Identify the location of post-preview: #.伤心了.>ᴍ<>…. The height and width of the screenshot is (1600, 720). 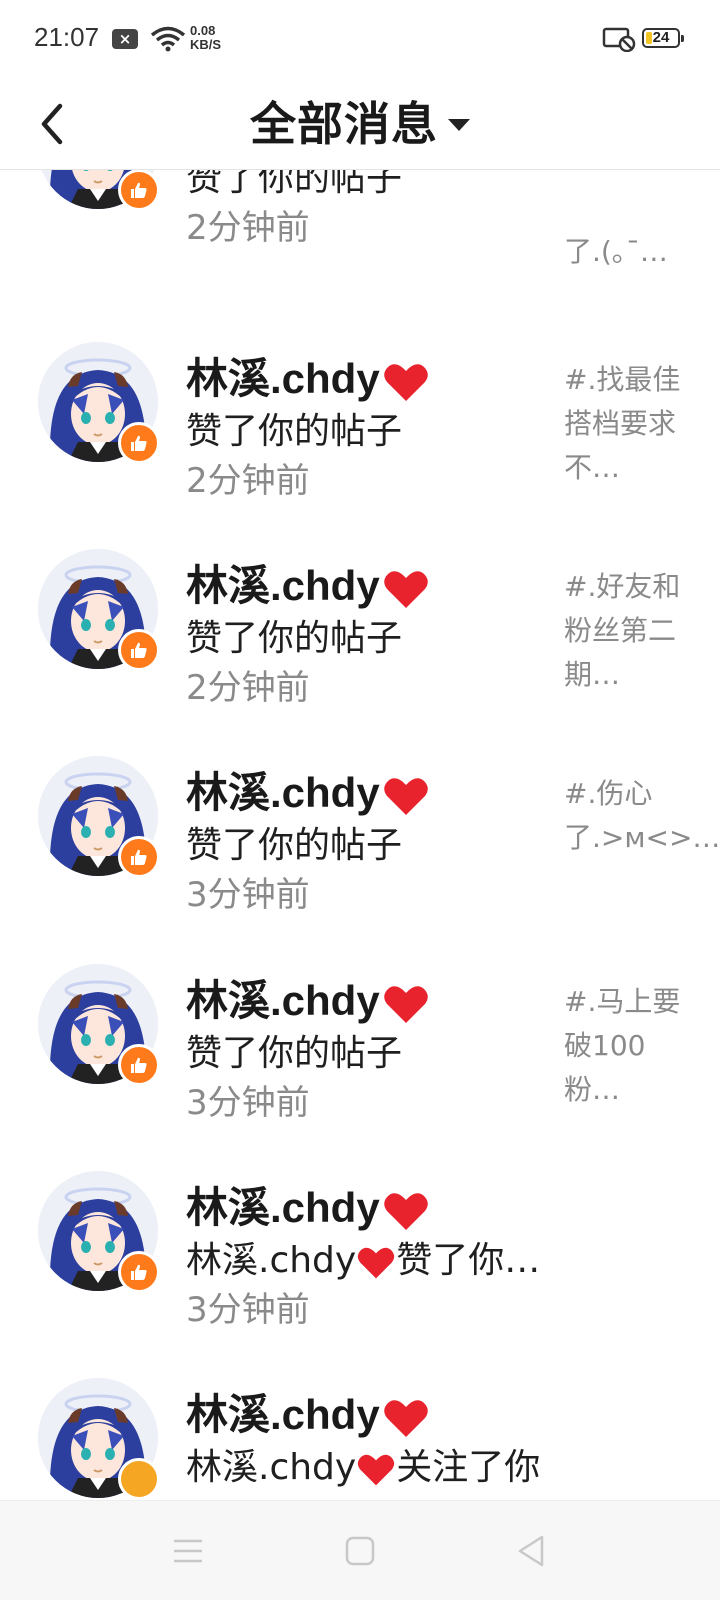
(642, 816).